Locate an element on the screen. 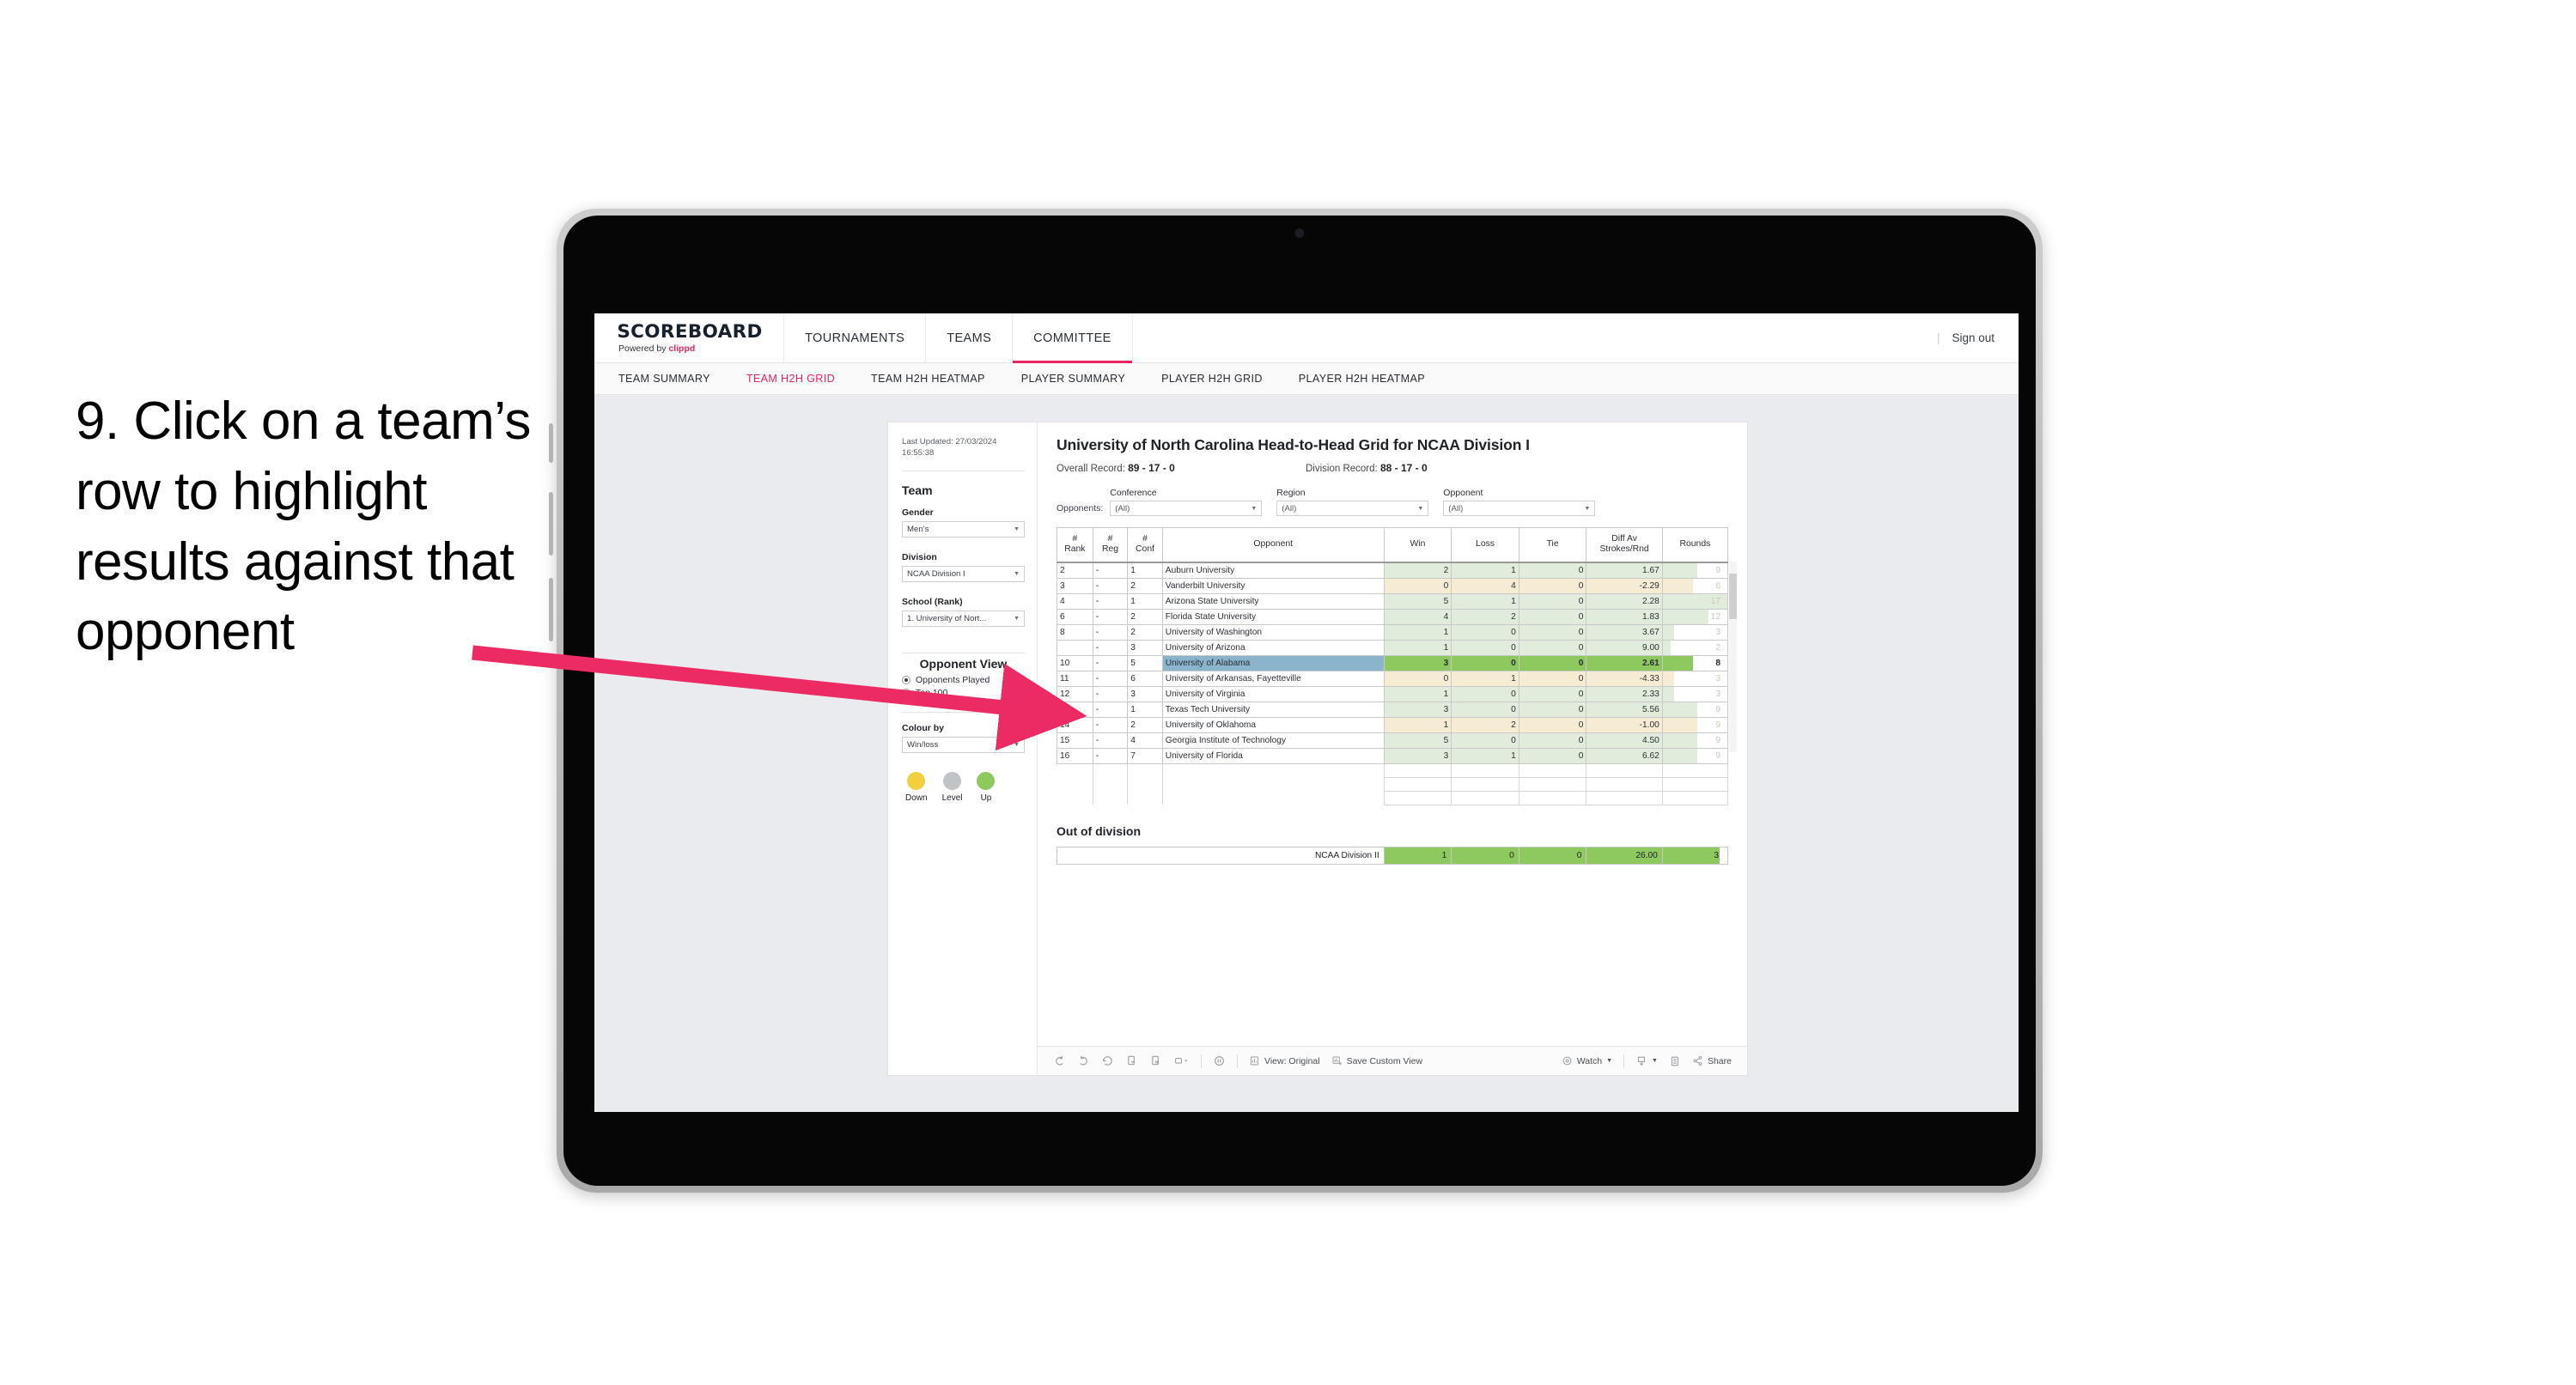  opponent-view-heading: Opponent View is located at coordinates (964, 663).